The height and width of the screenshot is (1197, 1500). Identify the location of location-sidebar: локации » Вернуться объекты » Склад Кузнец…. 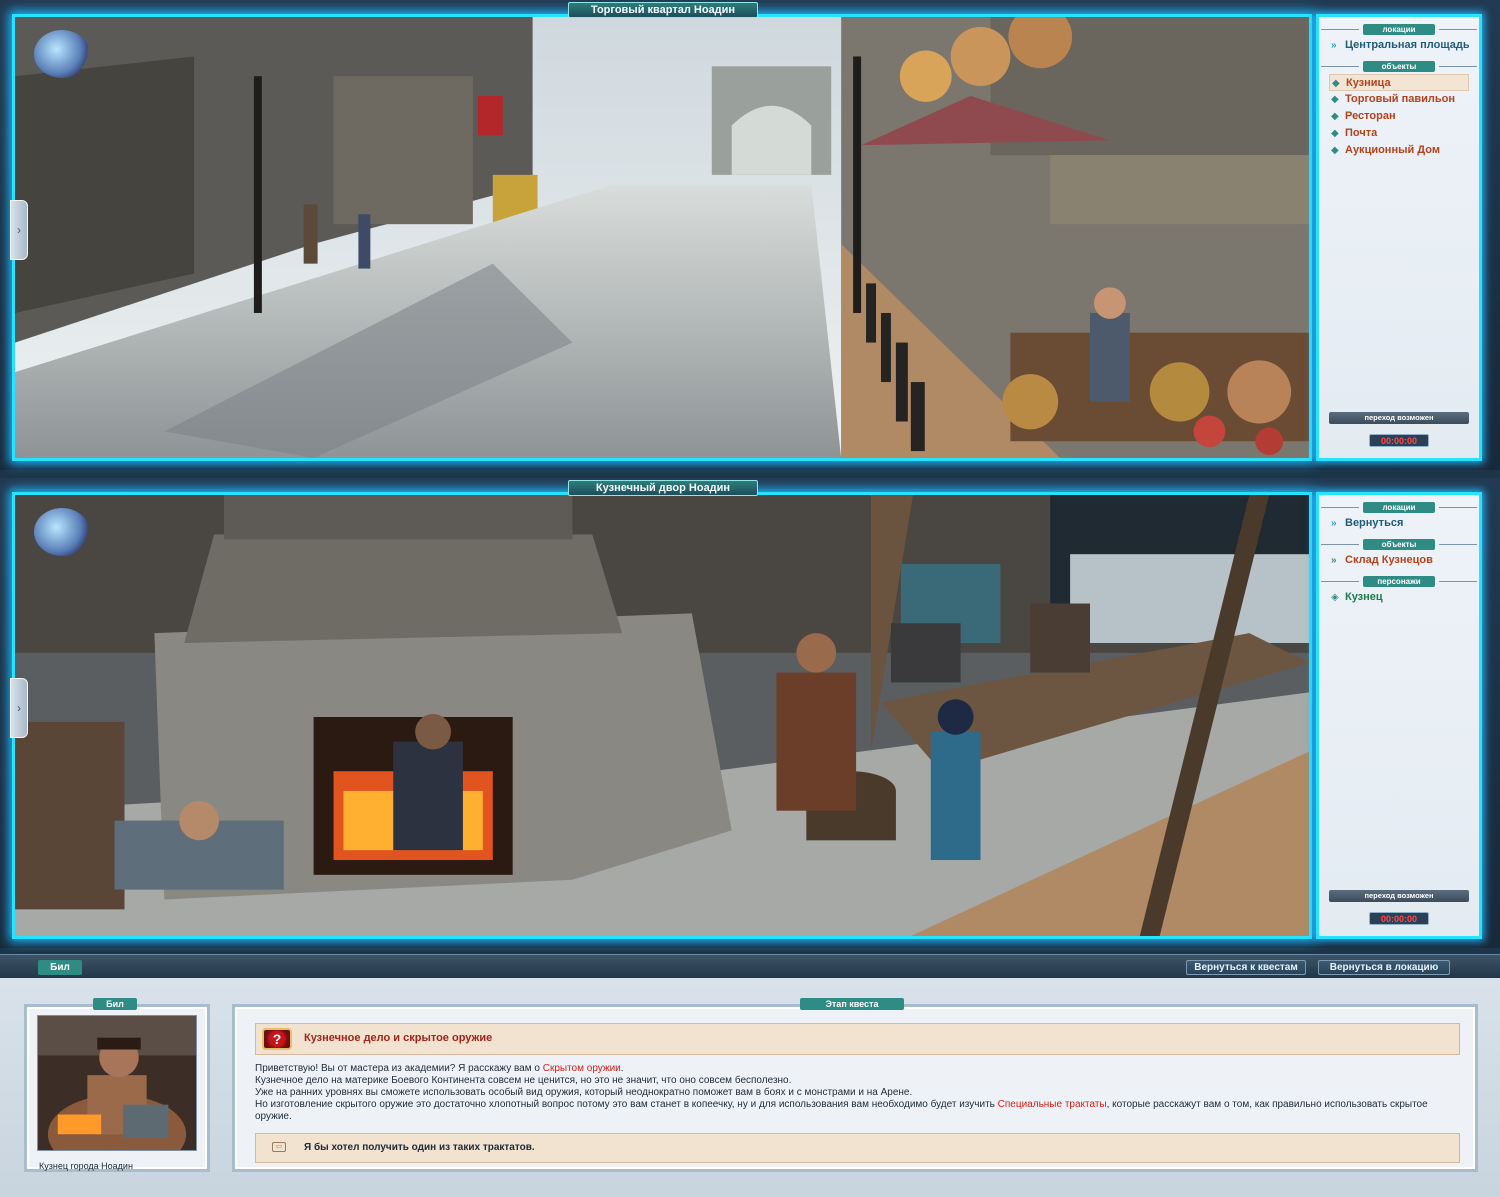
(1399, 715).